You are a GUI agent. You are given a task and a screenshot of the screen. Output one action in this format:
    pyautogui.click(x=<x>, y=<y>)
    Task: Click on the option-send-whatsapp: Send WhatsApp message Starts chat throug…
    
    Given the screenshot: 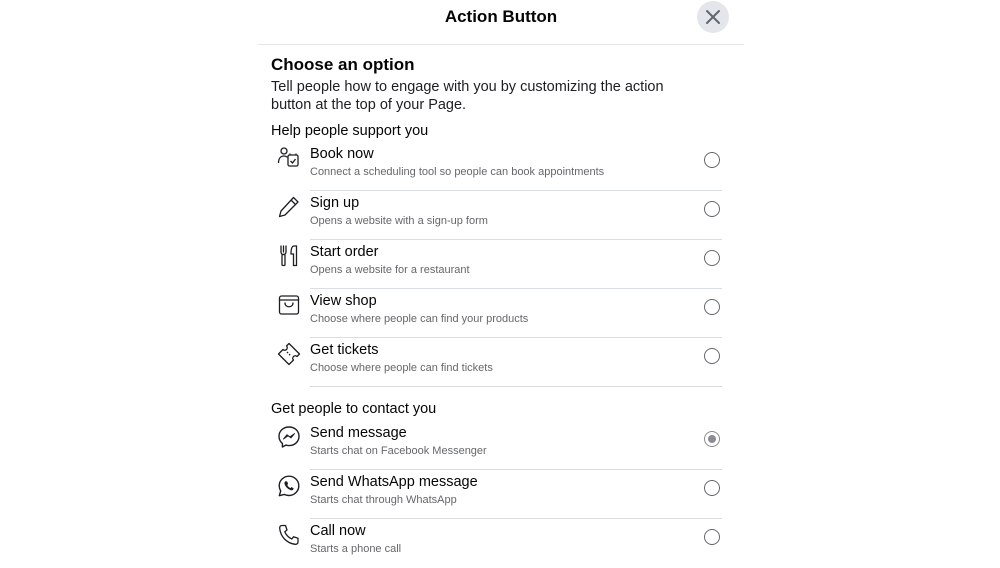 What is the action you would take?
    pyautogui.click(x=501, y=494)
    